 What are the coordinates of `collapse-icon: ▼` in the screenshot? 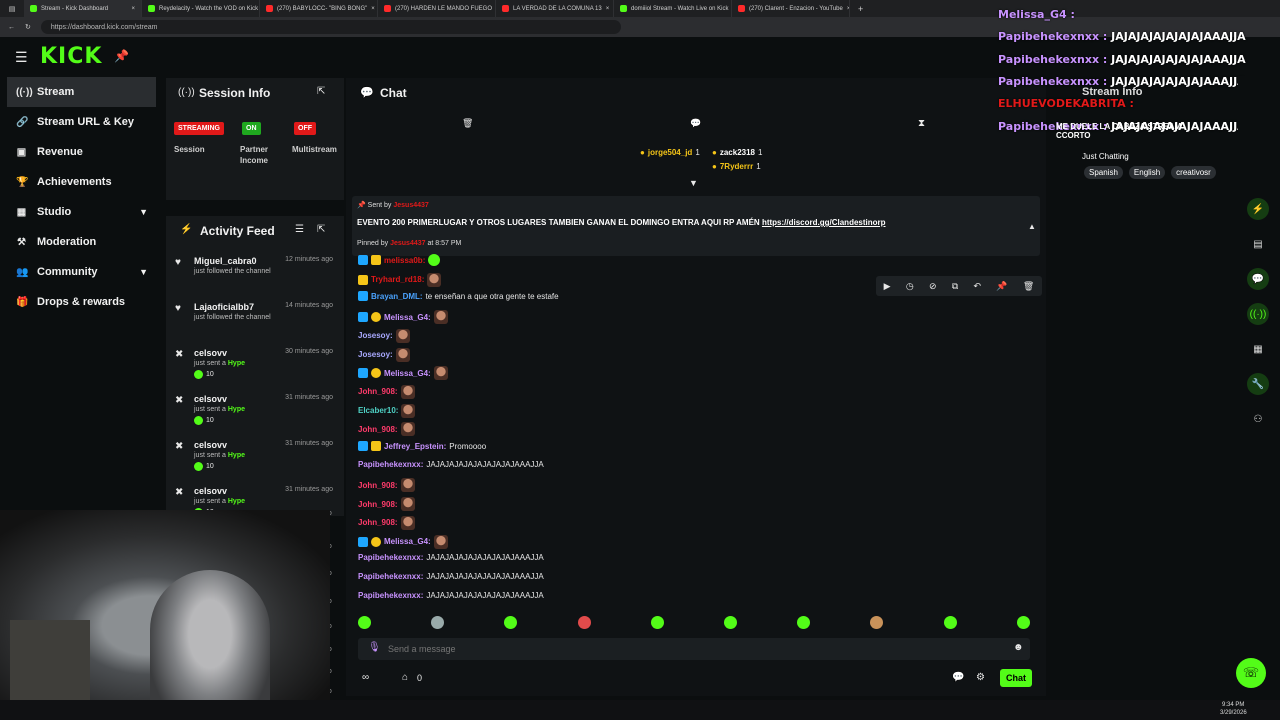 It's located at (693, 183).